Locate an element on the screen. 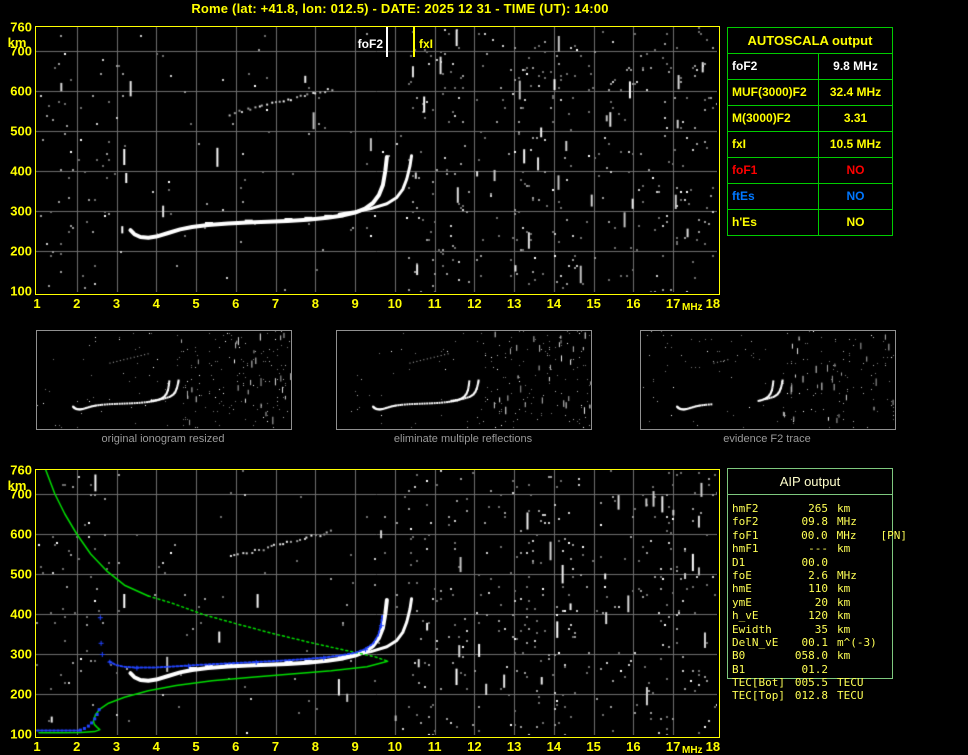  aip-row: hmE 110 km is located at coordinates (819, 588).